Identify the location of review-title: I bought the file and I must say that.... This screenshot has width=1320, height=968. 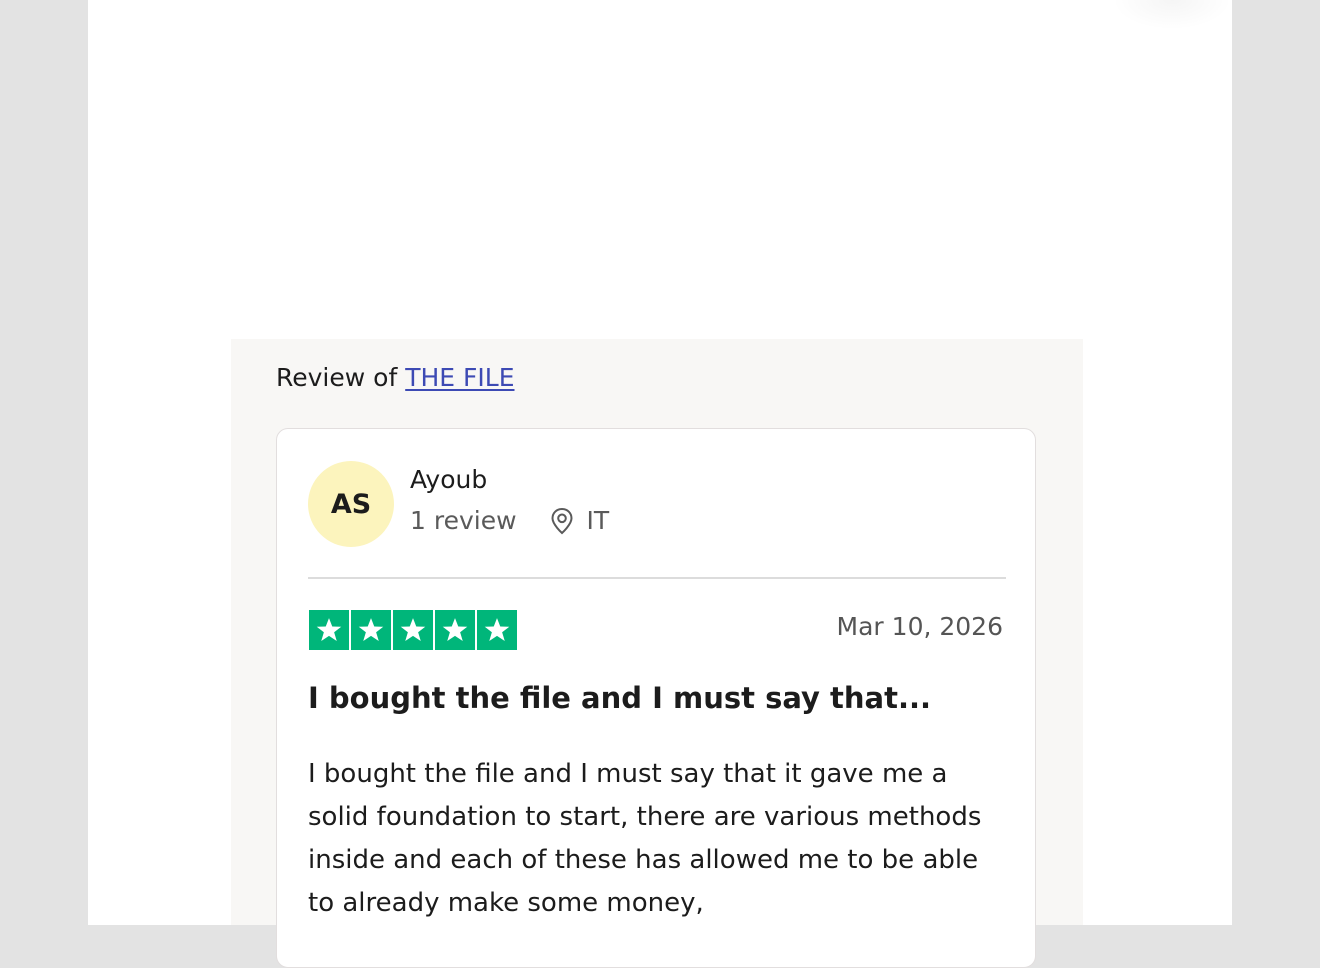
(619, 698).